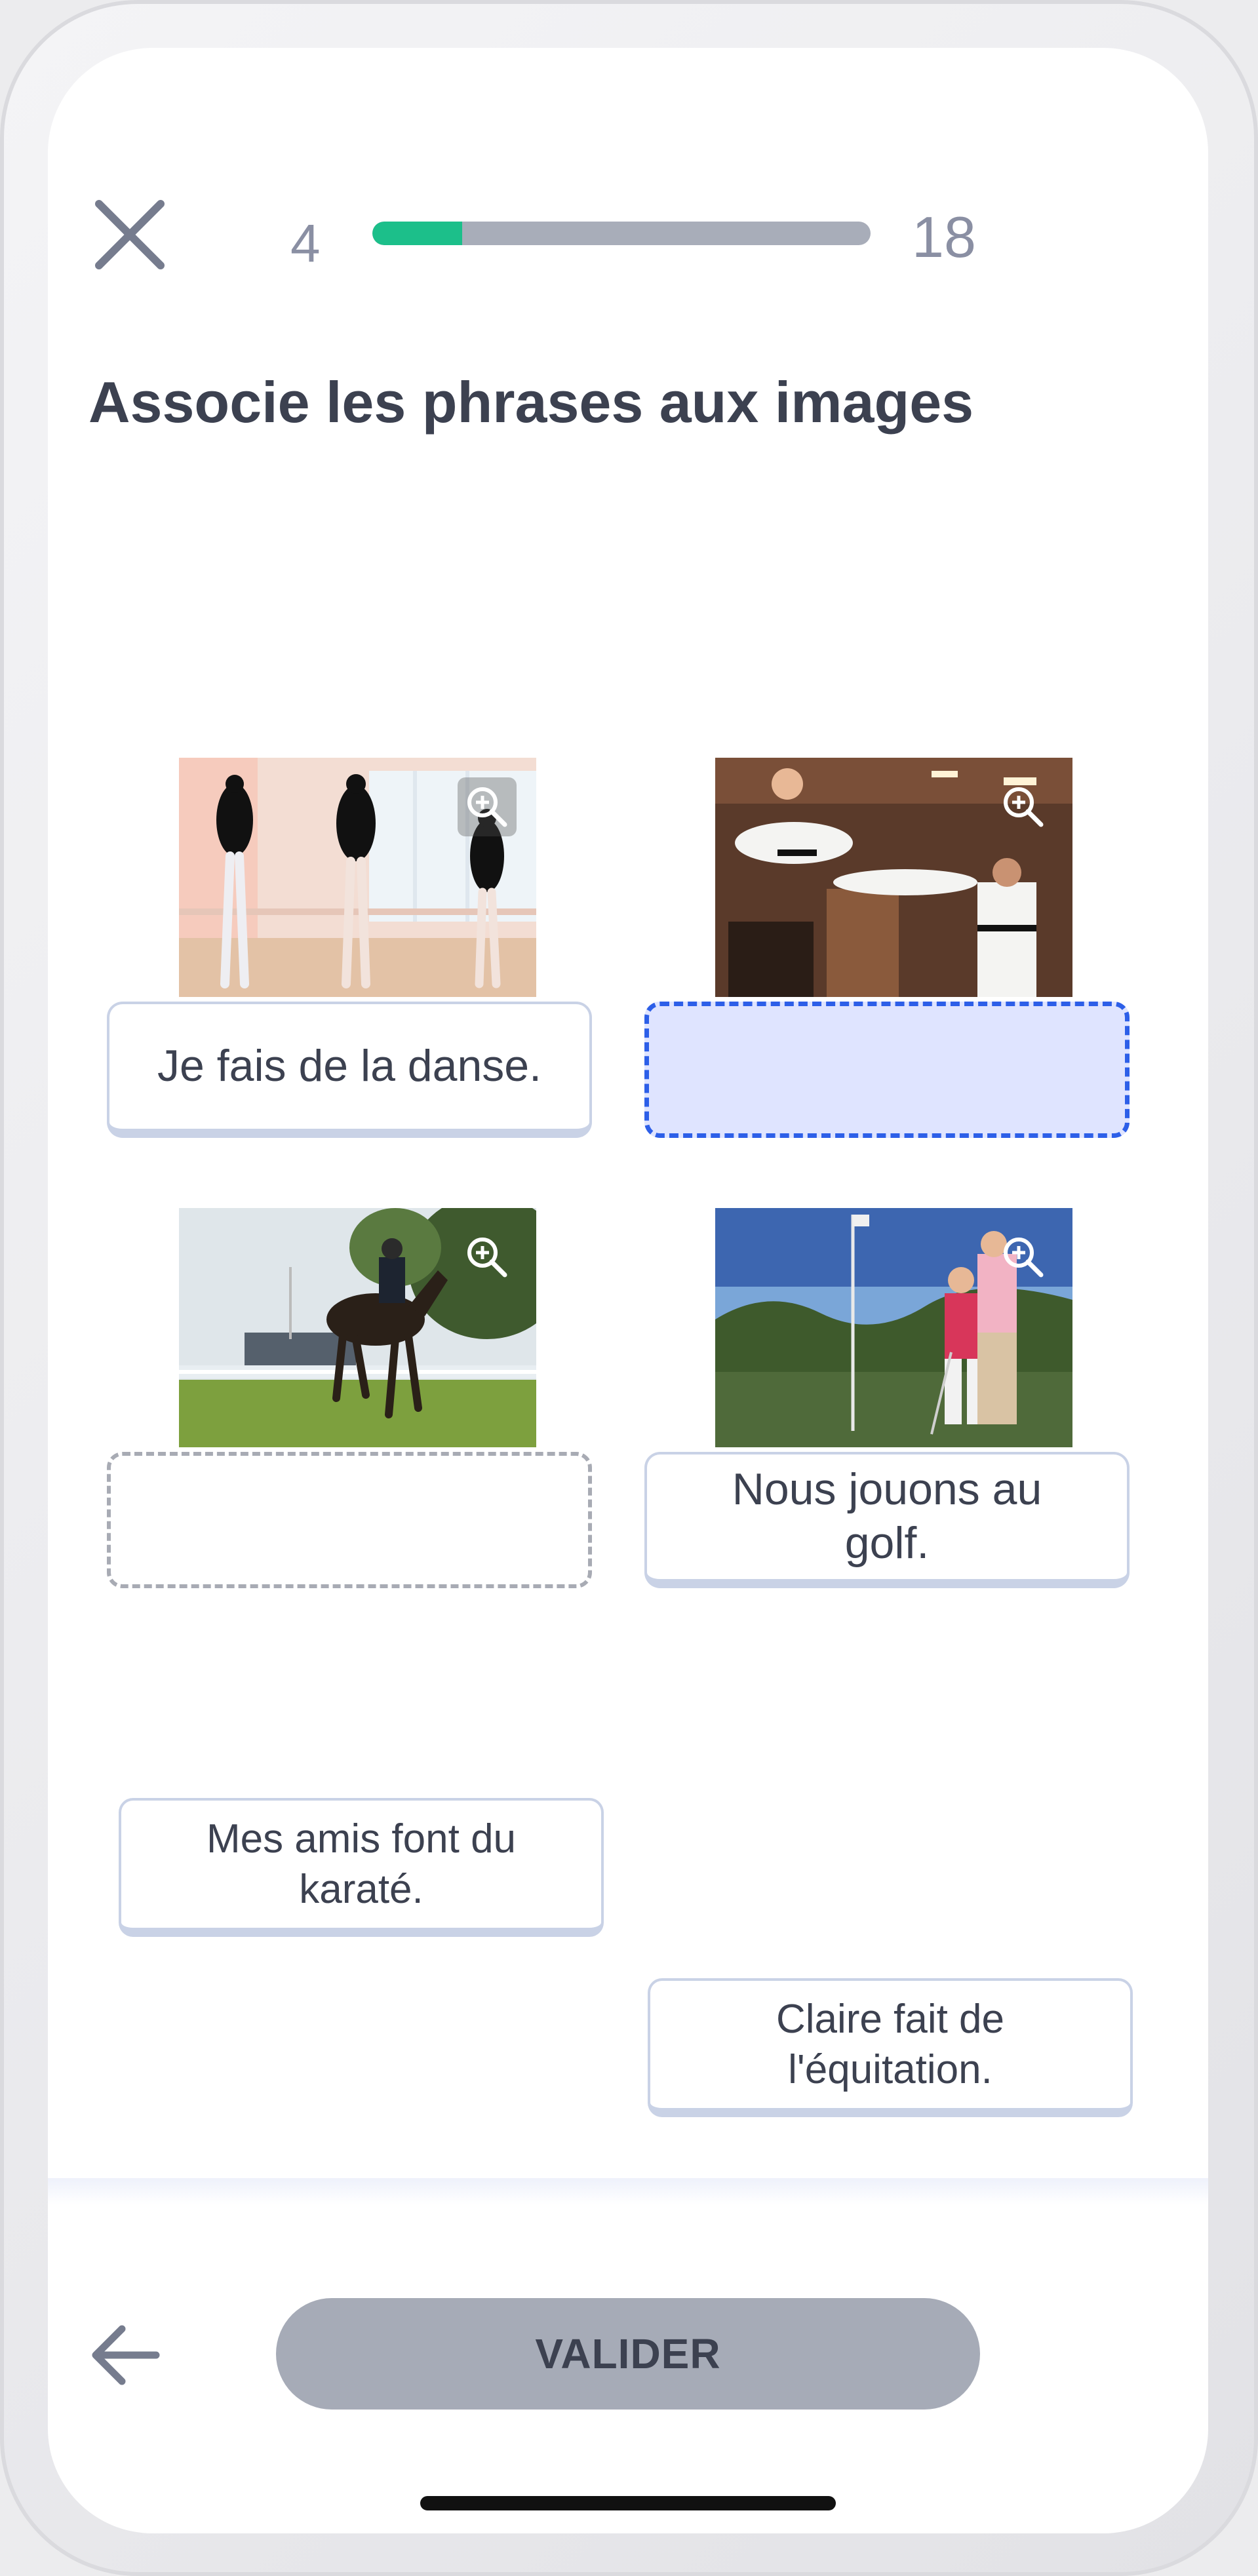 This screenshot has height=2576, width=1258. I want to click on image-karate-kick, so click(893, 877).